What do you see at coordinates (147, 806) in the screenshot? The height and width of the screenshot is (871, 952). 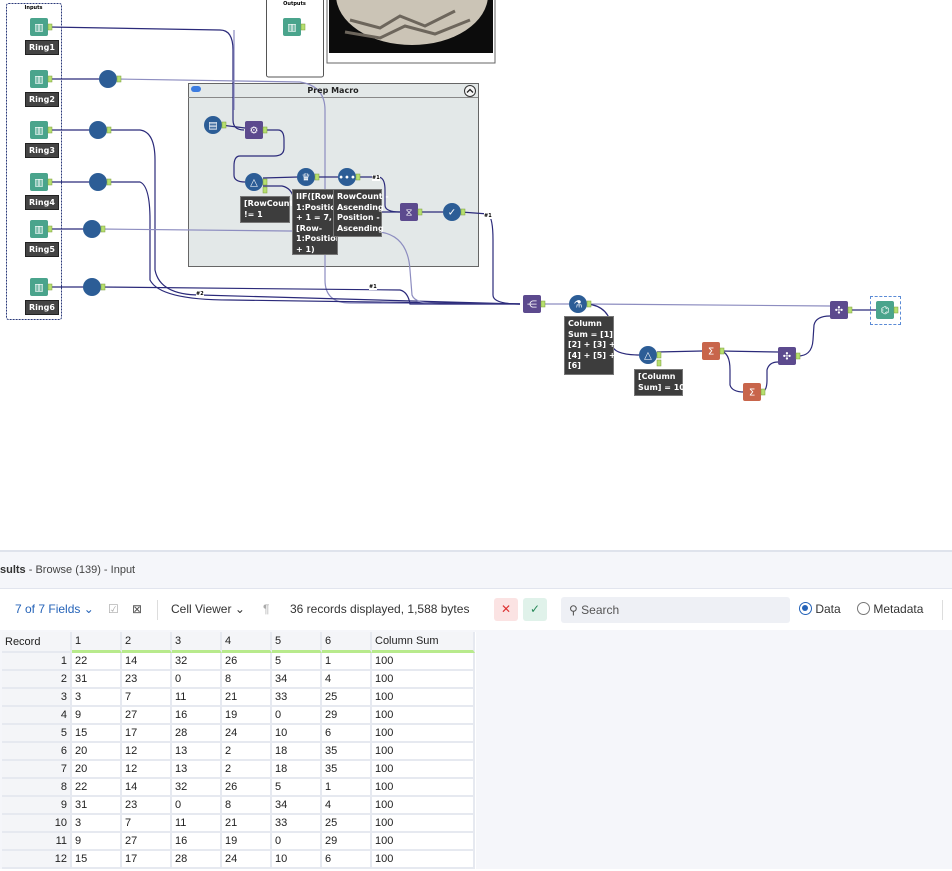 I see `table-cell: 23` at bounding box center [147, 806].